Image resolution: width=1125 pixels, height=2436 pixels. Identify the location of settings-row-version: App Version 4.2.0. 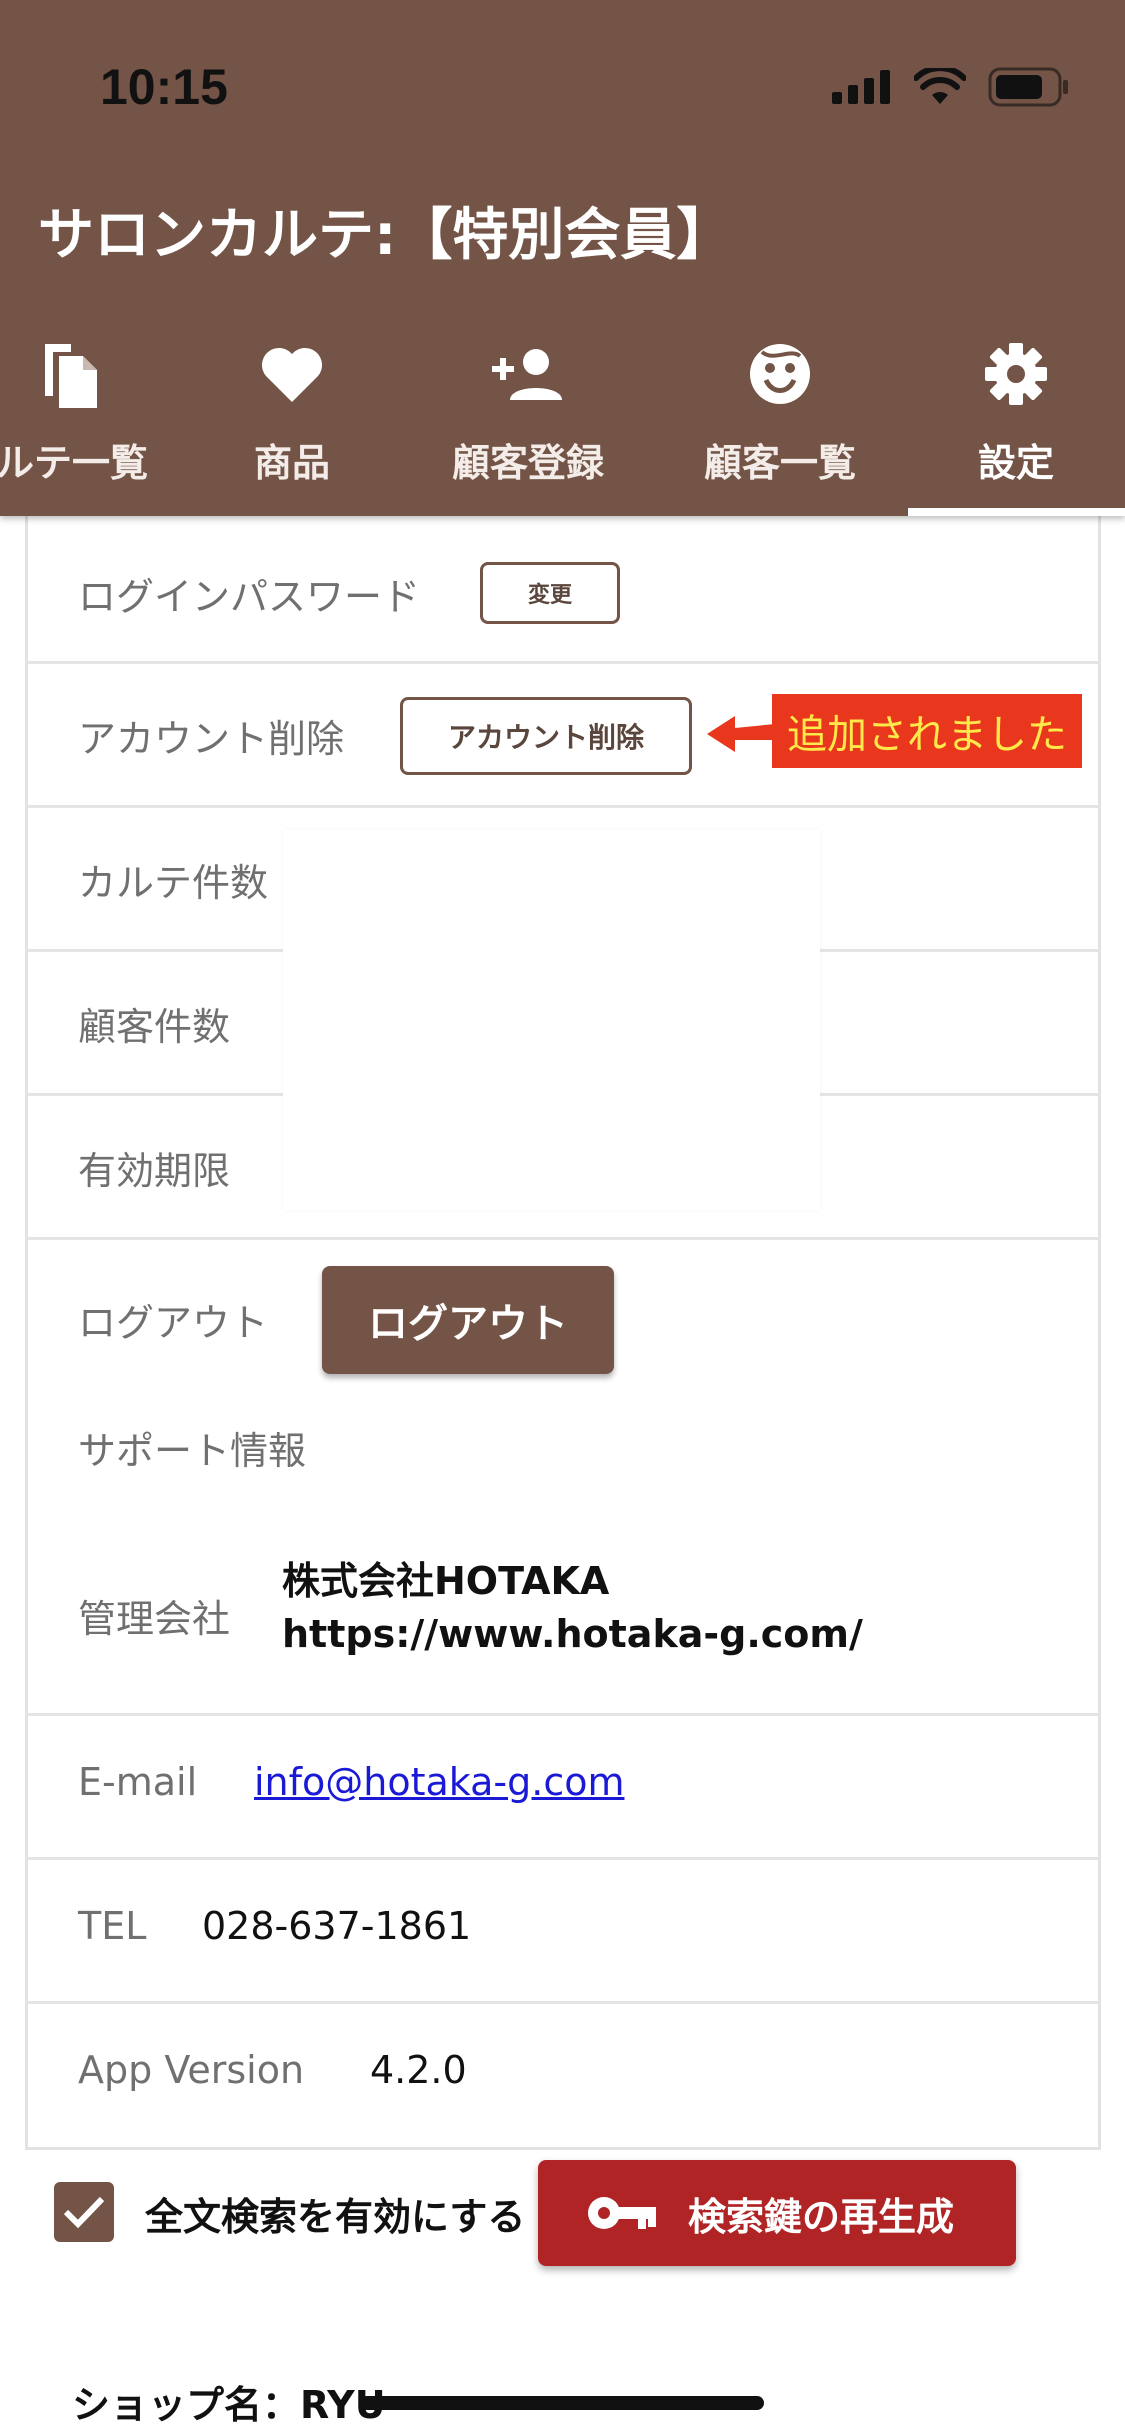
(563, 2075).